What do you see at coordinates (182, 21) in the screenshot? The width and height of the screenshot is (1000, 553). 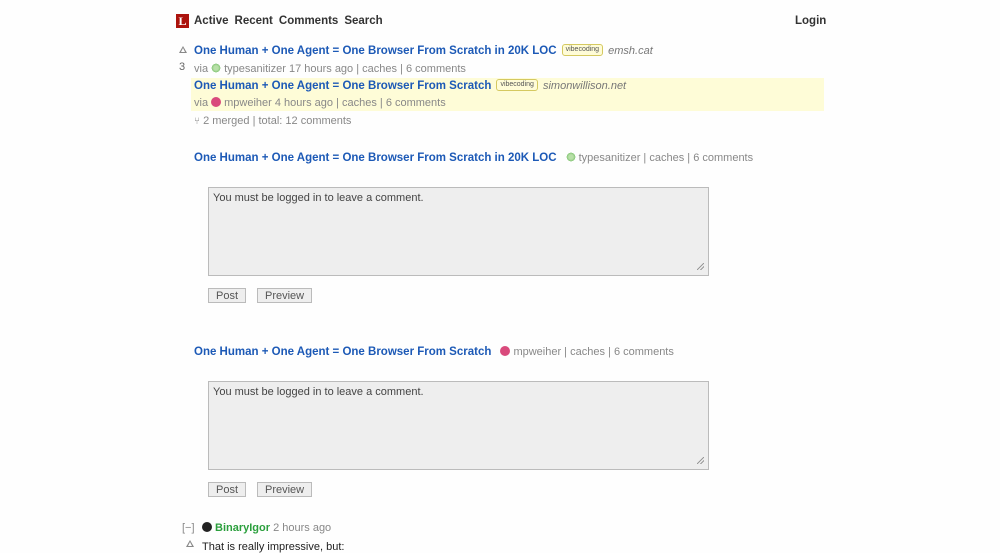 I see `site-logo: L` at bounding box center [182, 21].